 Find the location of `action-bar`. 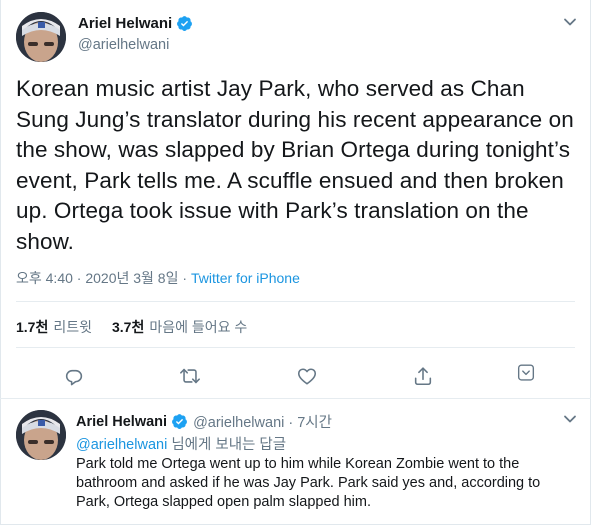

action-bar is located at coordinates (295, 376).